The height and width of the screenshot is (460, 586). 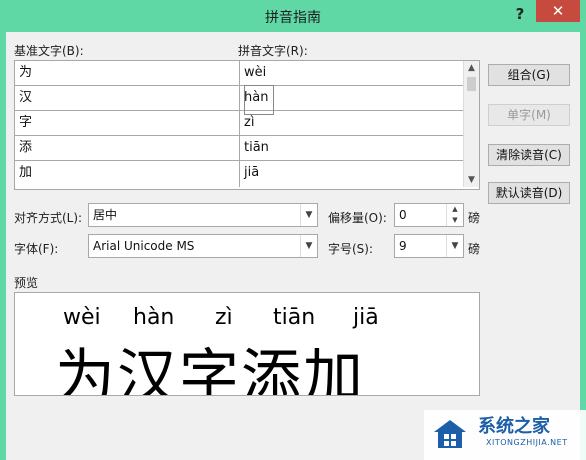 I want to click on scroll-down-icon: ▼, so click(x=471, y=180).